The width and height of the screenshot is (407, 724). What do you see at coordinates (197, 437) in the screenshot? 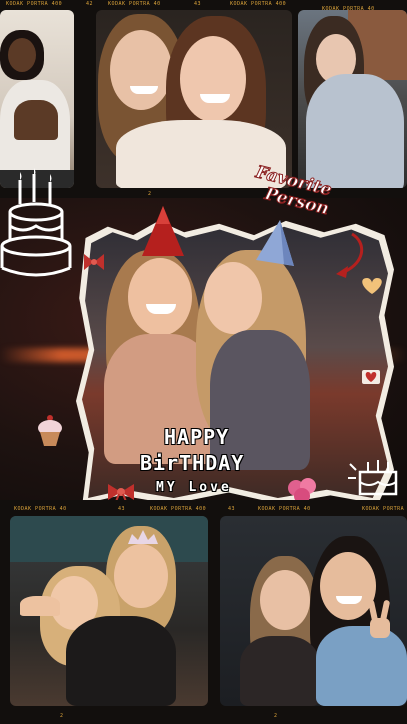
I see `birthday-caption-happy: HAPPY` at bounding box center [197, 437].